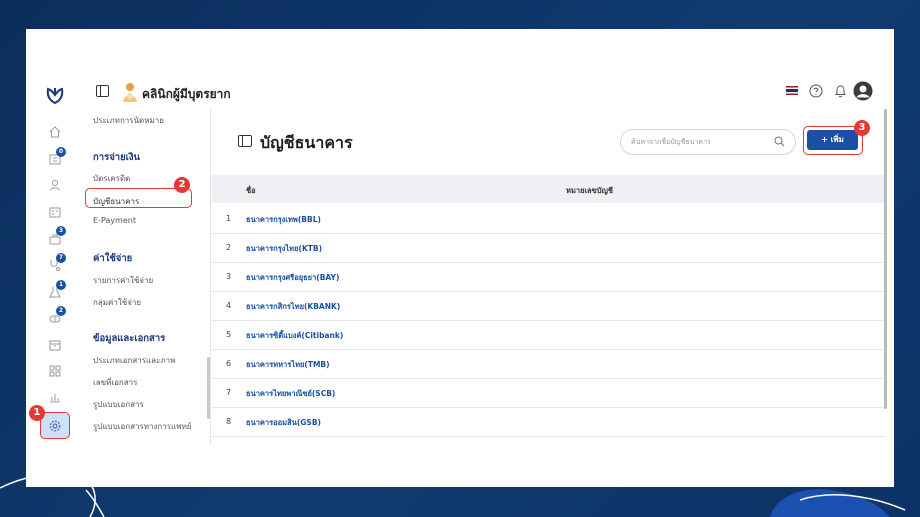  What do you see at coordinates (142, 426) in the screenshot?
I see `menu-item-medical-document-template: รูปแบบเอกสารทางการแพทย์` at bounding box center [142, 426].